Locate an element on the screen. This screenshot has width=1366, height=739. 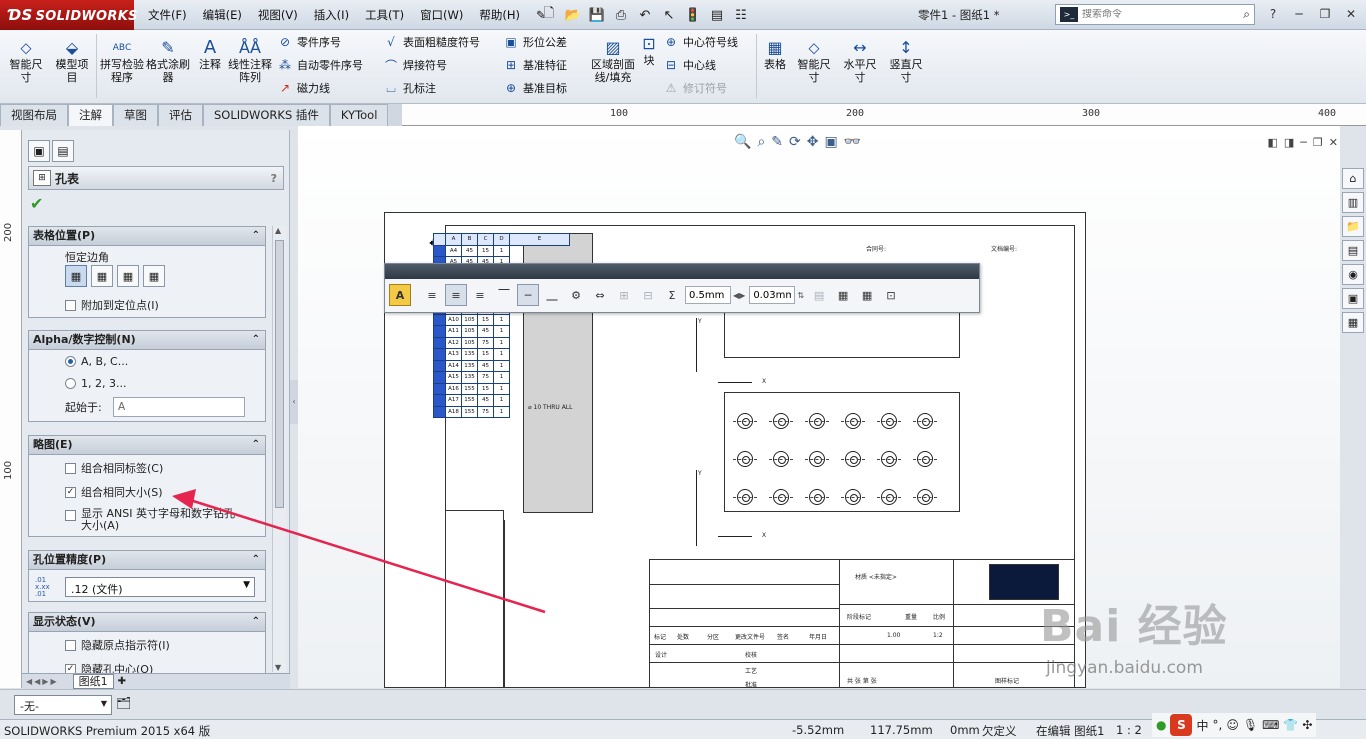
skin-icon: 👕 is located at coordinates (1290, 725).